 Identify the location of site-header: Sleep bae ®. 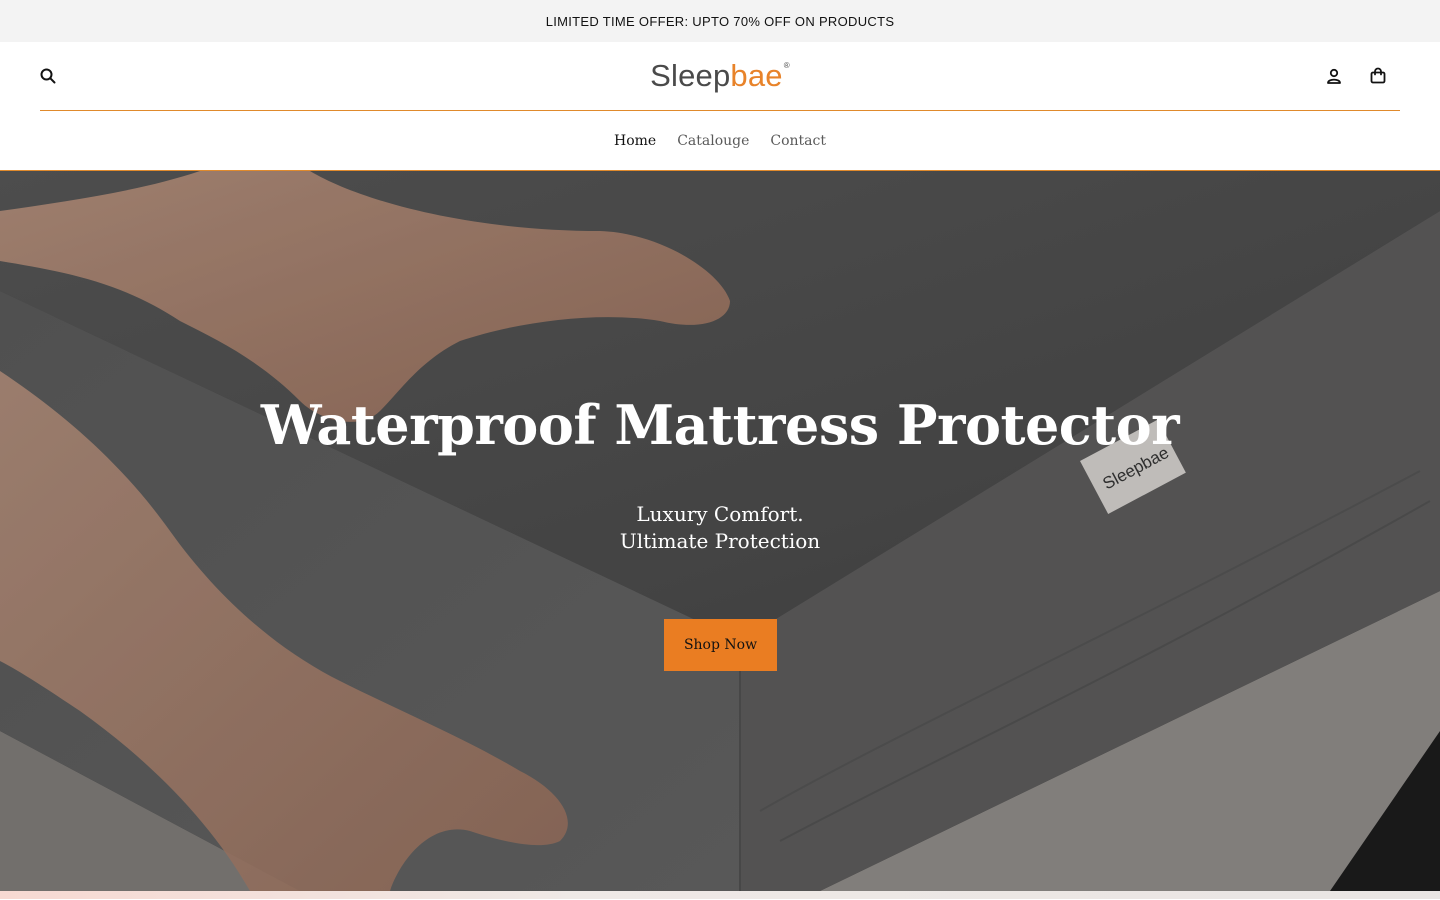
(720, 76).